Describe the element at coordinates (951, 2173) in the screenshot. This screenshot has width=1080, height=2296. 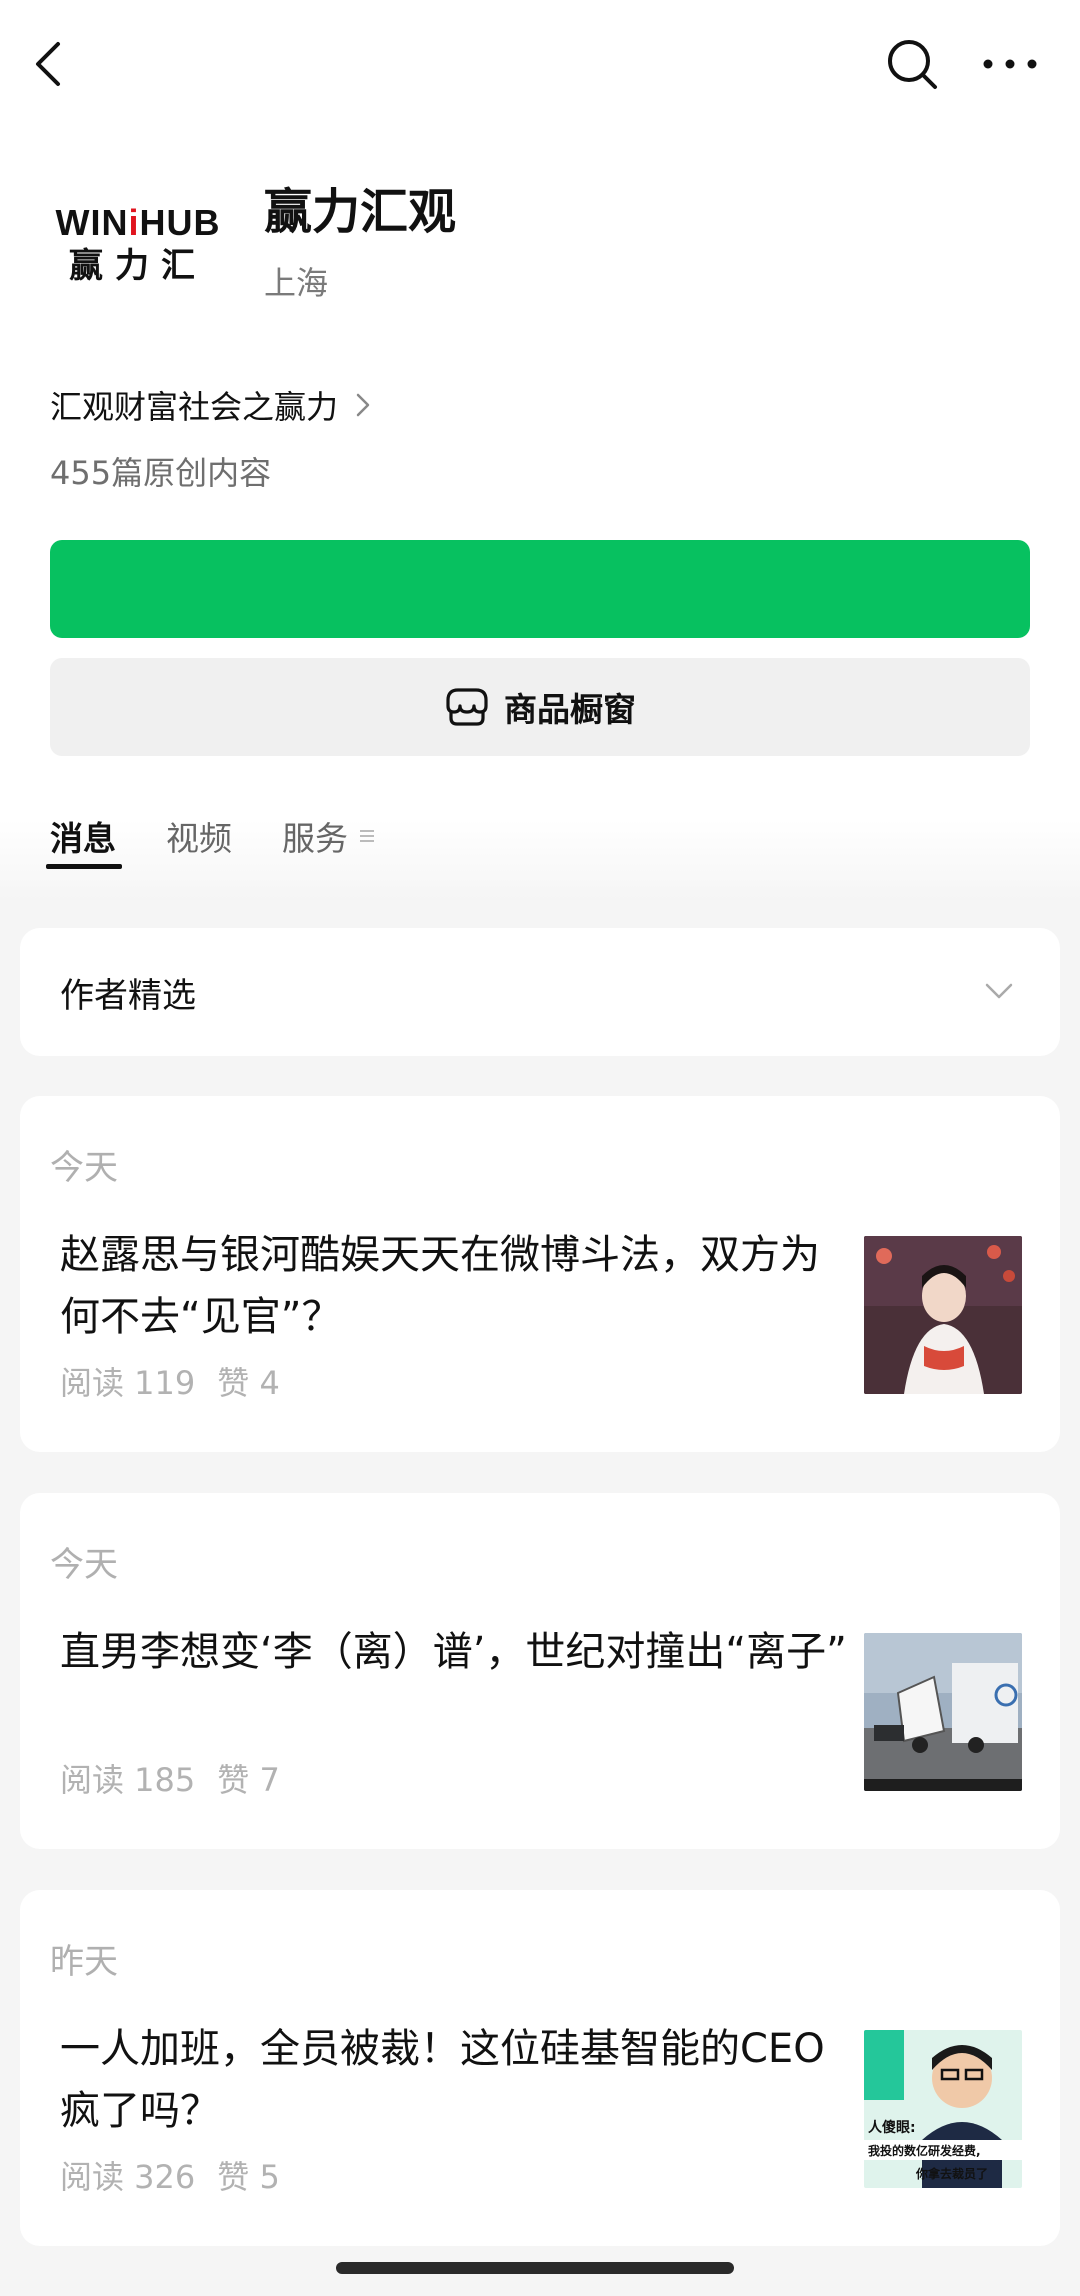
I see `thumbnail-caption-3: 你拿去裁员了` at that location.